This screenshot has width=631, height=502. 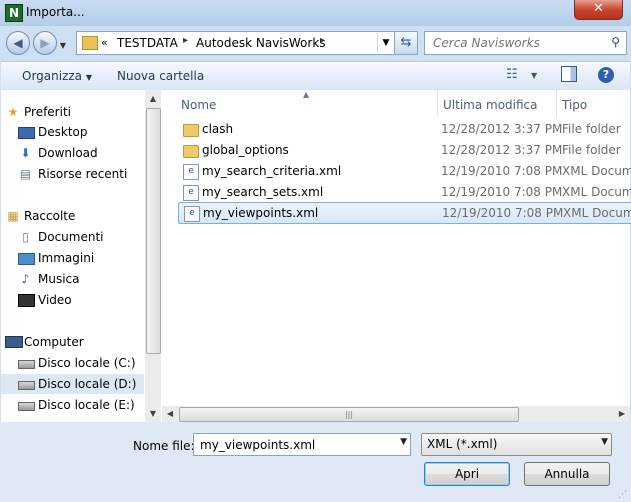 What do you see at coordinates (68, 153) in the screenshot?
I see `nav-download-label: Download` at bounding box center [68, 153].